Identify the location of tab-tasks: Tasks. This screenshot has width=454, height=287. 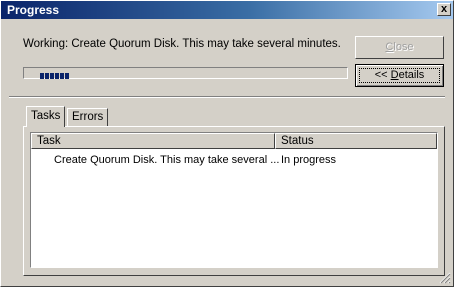
(46, 116).